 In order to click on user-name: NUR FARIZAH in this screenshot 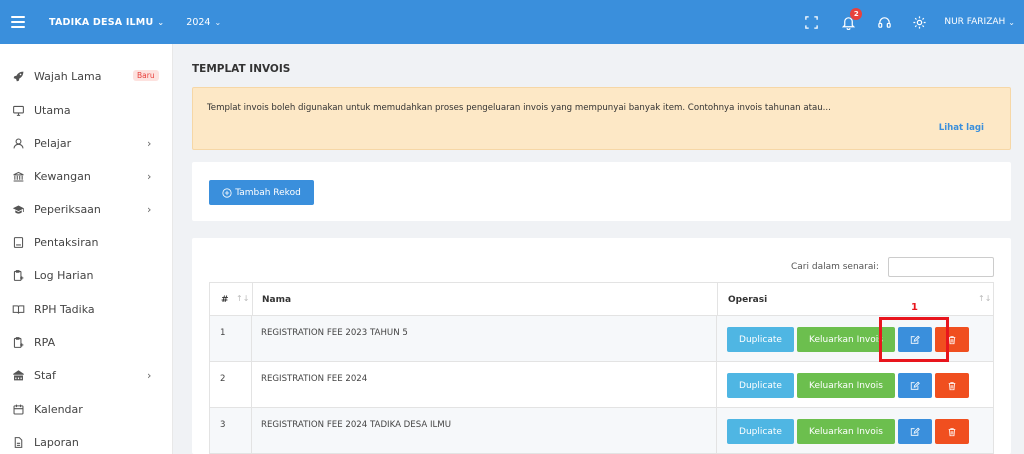, I will do `click(975, 22)`.